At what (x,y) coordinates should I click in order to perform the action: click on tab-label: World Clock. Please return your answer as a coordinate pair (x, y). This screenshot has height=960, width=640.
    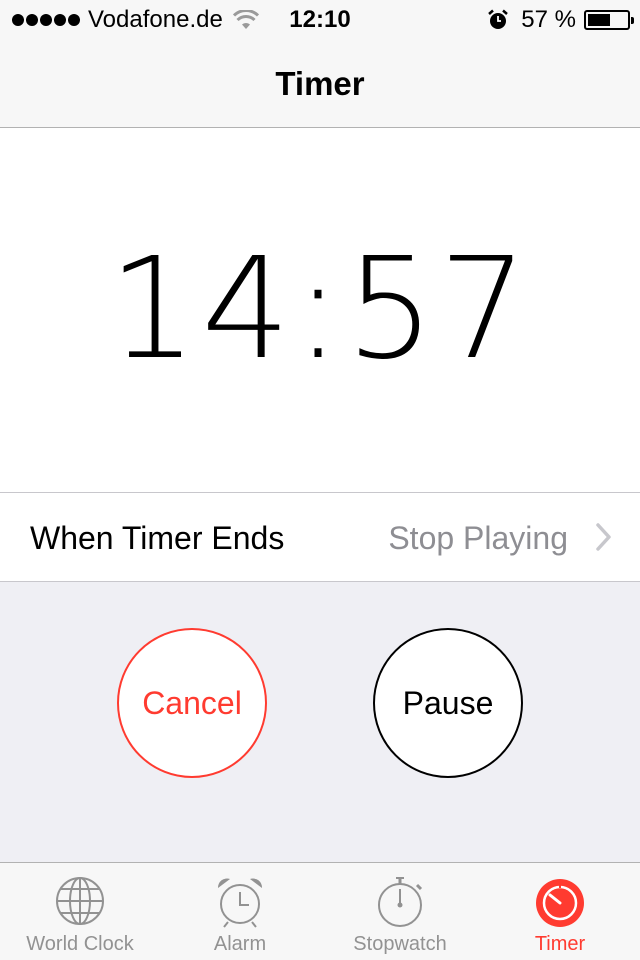
    Looking at the image, I should click on (80, 944).